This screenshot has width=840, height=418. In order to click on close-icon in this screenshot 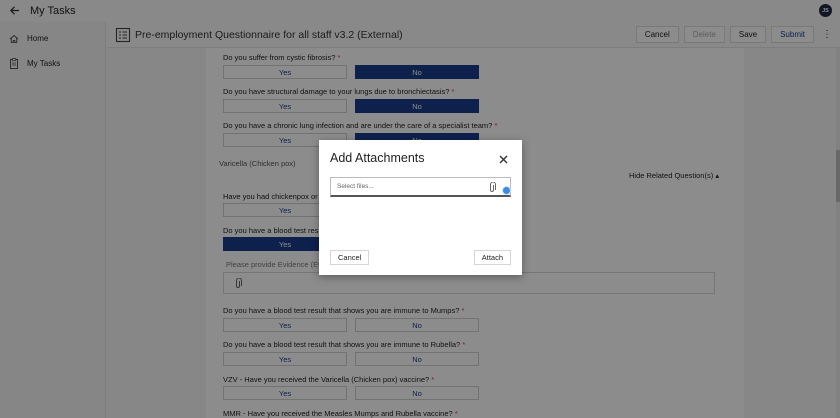, I will do `click(503, 159)`.